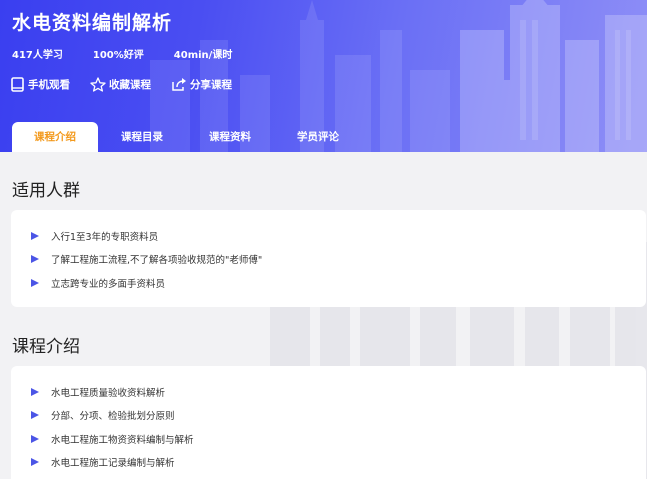 The image size is (647, 479). I want to click on list-item-text: 水电工程施工记录编制与解析, so click(113, 464).